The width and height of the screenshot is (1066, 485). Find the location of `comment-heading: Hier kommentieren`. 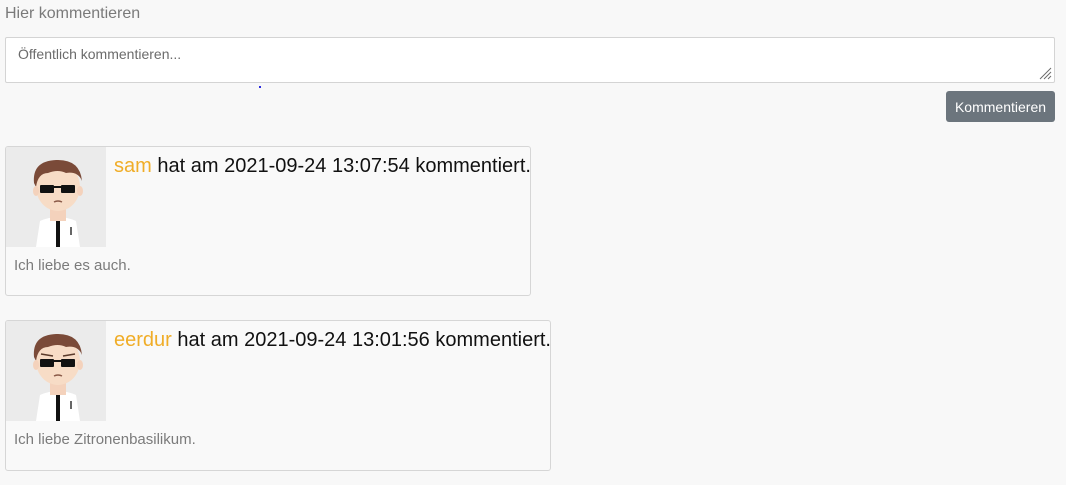

comment-heading: Hier kommentieren is located at coordinates (73, 13).